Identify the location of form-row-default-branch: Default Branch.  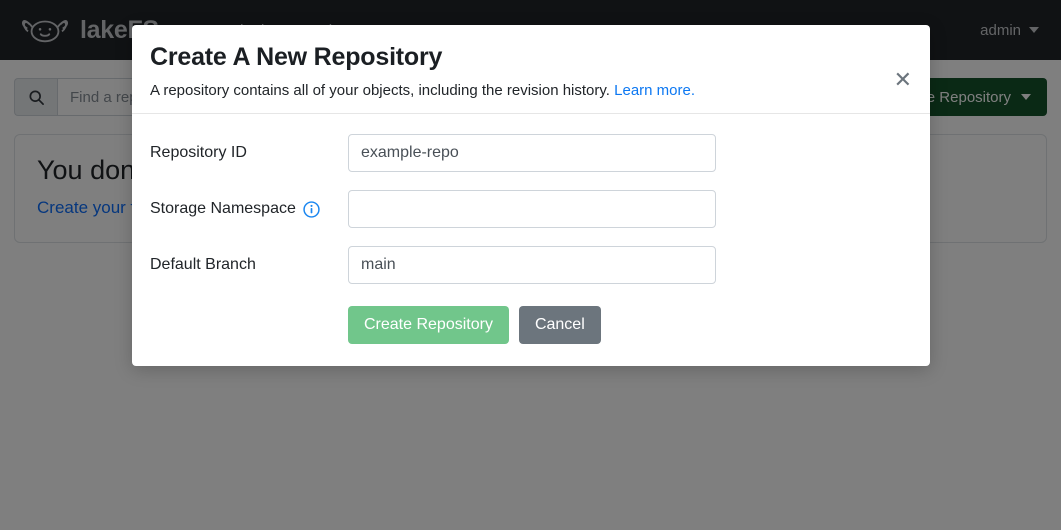
(531, 265).